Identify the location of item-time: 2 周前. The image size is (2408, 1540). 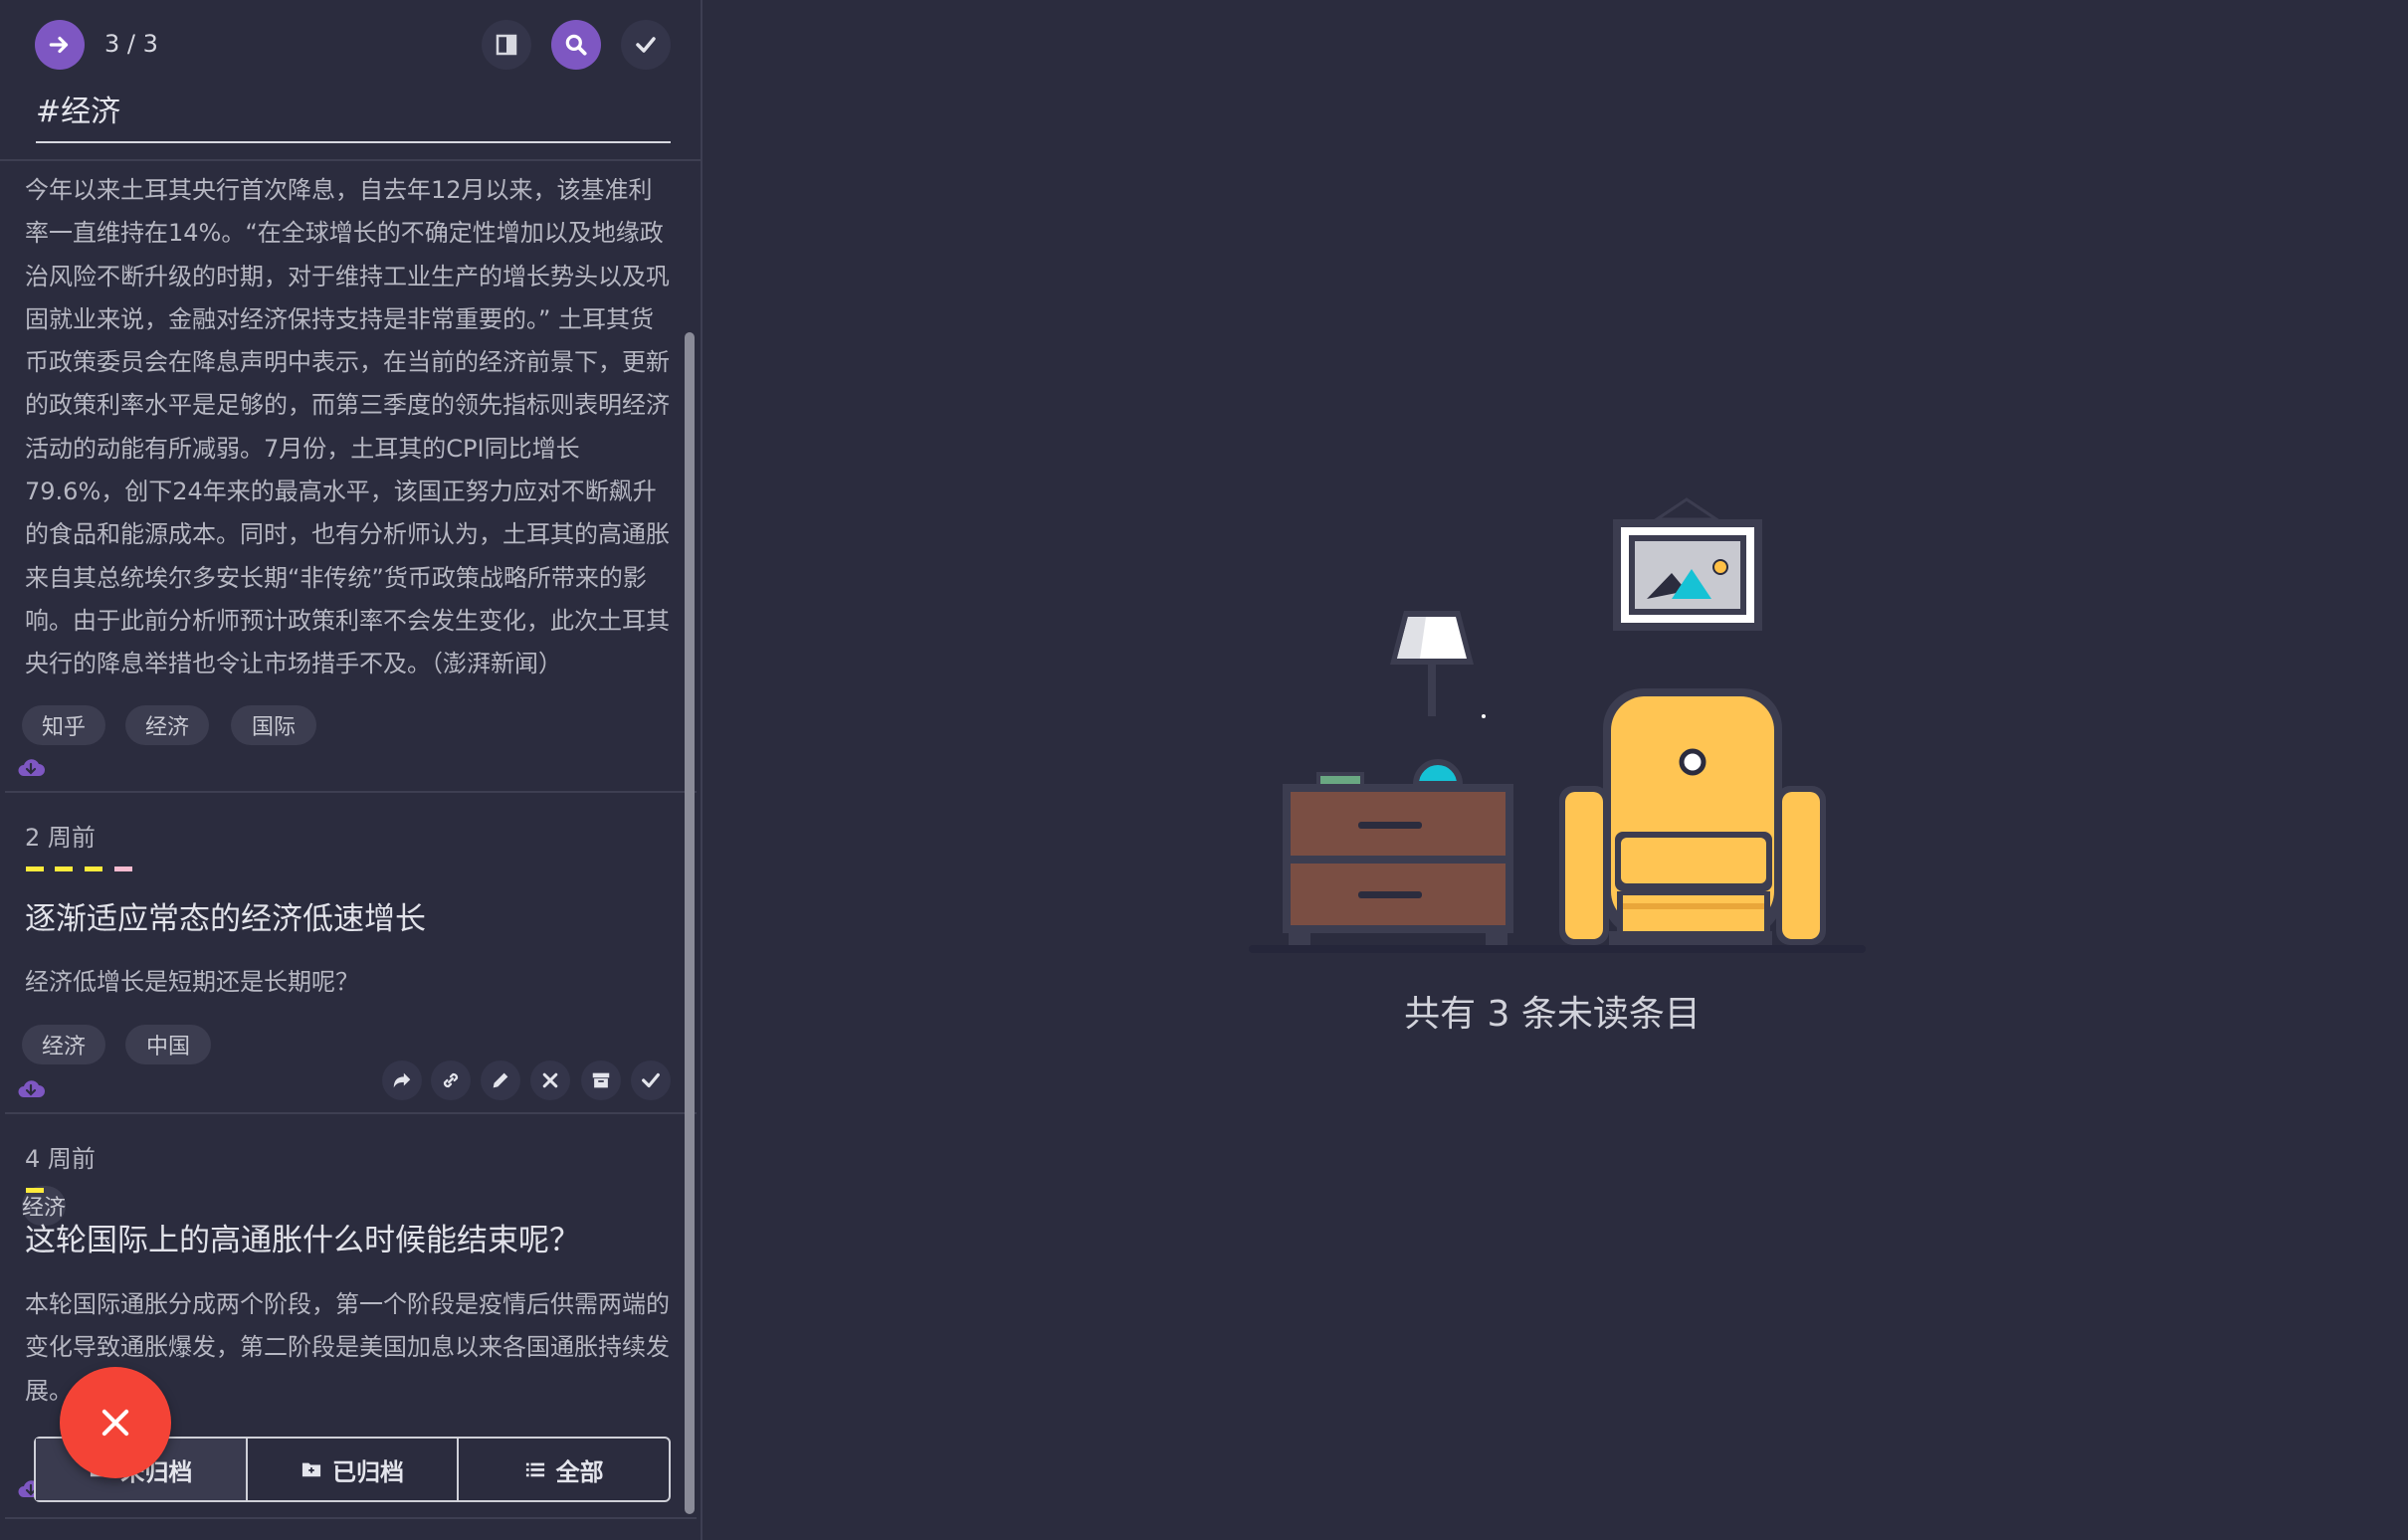
(60, 838).